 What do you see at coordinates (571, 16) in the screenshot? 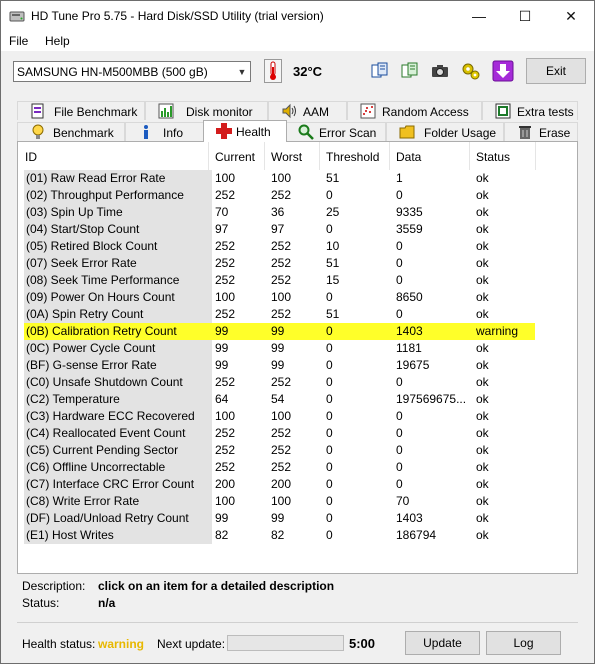
I see `close-button: ✕` at bounding box center [571, 16].